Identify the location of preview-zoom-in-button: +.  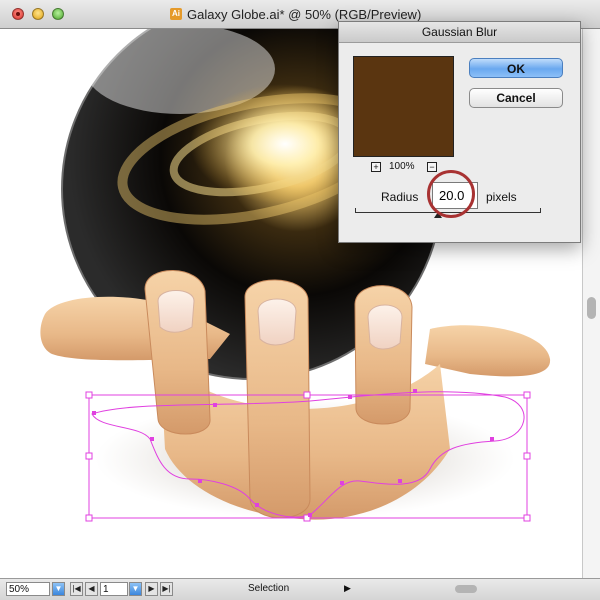
(376, 167).